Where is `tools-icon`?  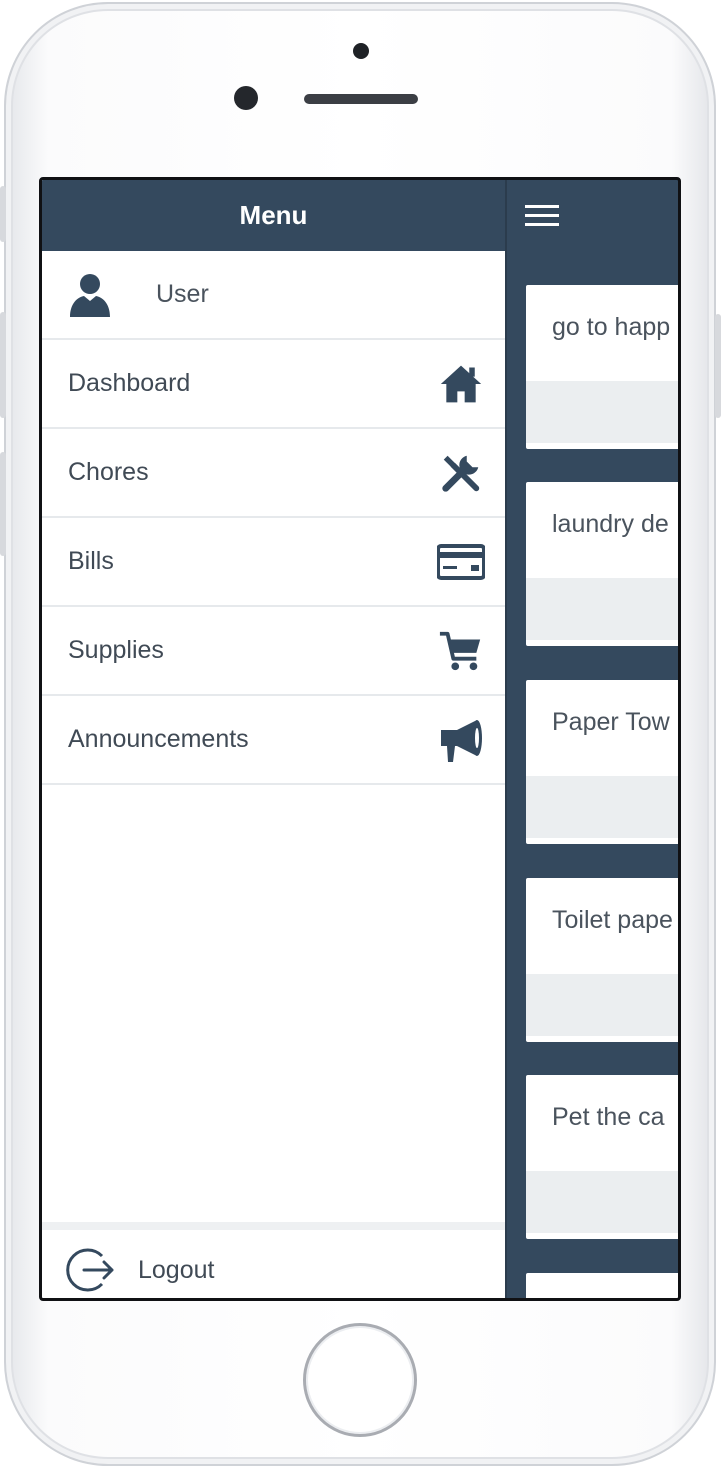 tools-icon is located at coordinates (461, 473).